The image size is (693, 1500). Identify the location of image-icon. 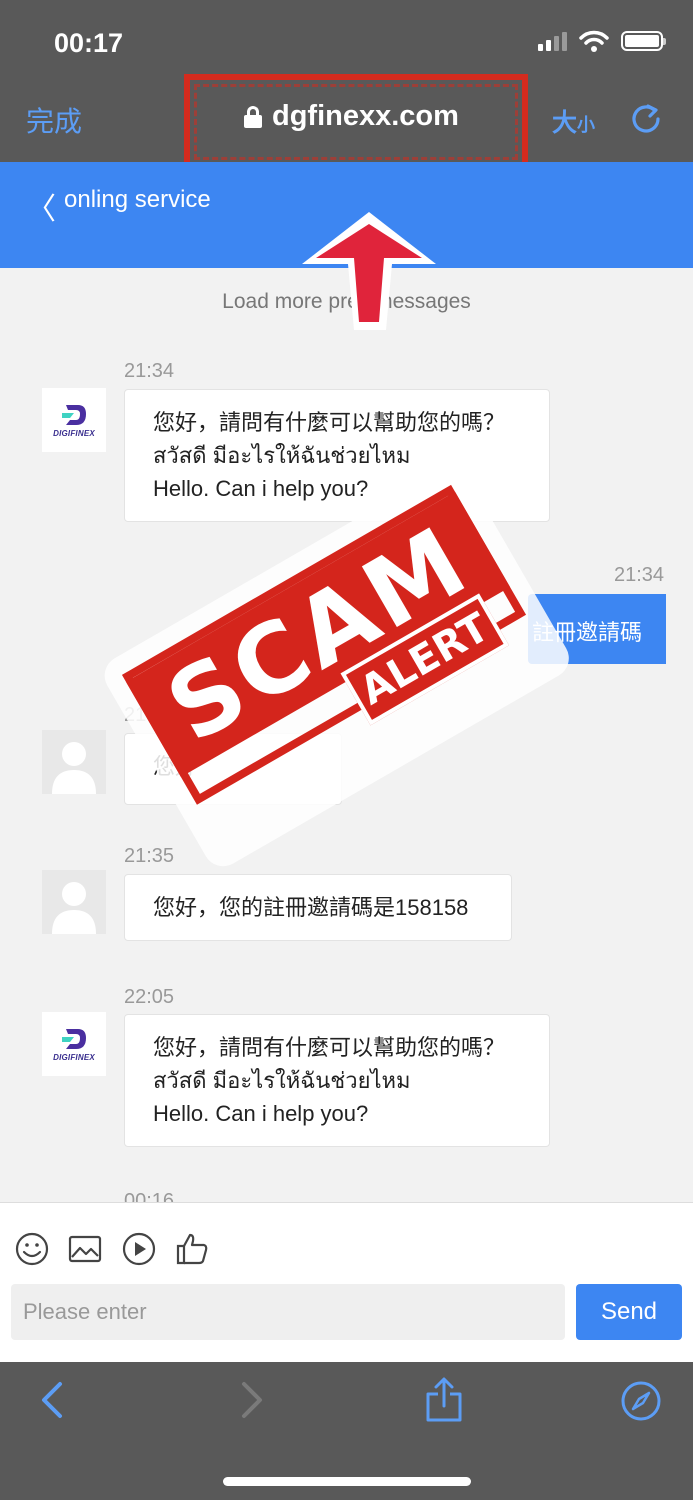
(85, 1249).